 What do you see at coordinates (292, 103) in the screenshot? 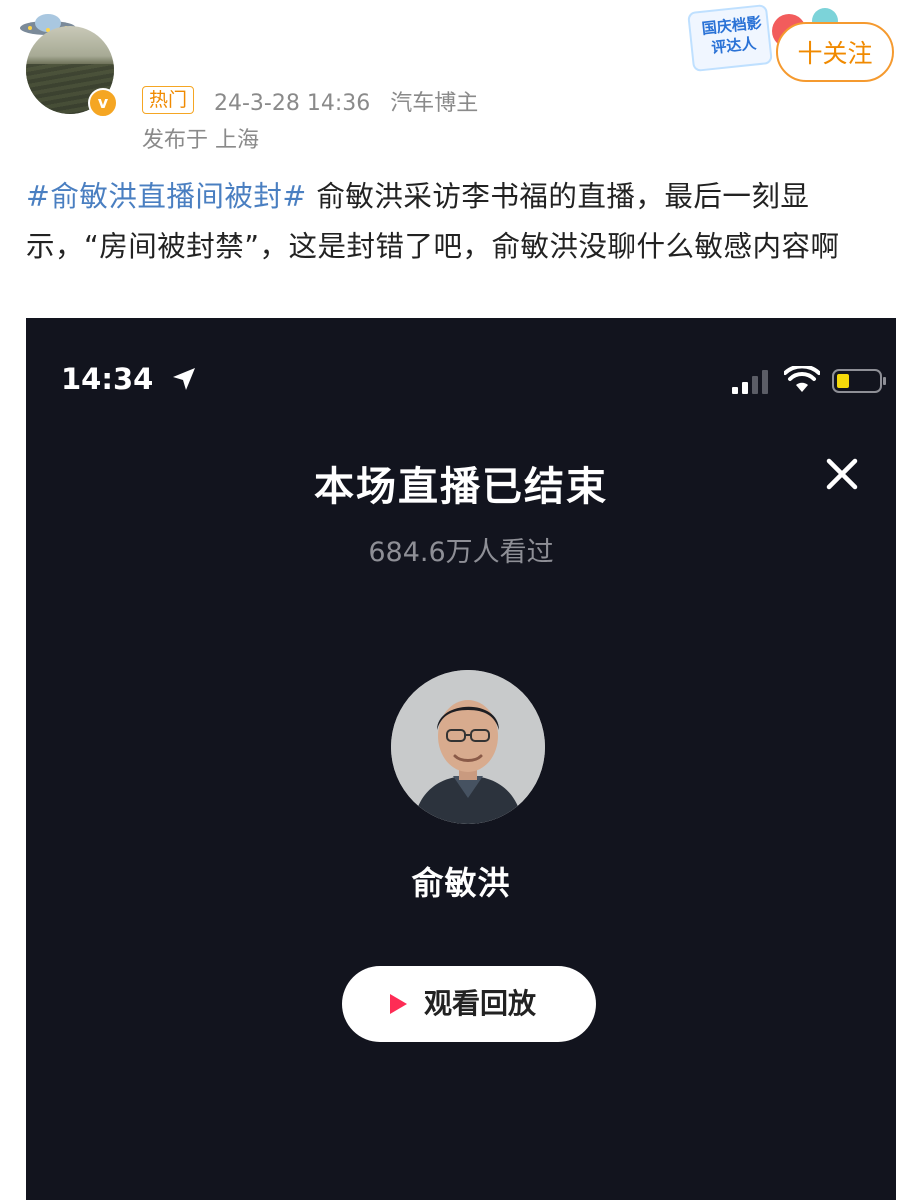
I see `post-date-time: 24-3-28 14:36` at bounding box center [292, 103].